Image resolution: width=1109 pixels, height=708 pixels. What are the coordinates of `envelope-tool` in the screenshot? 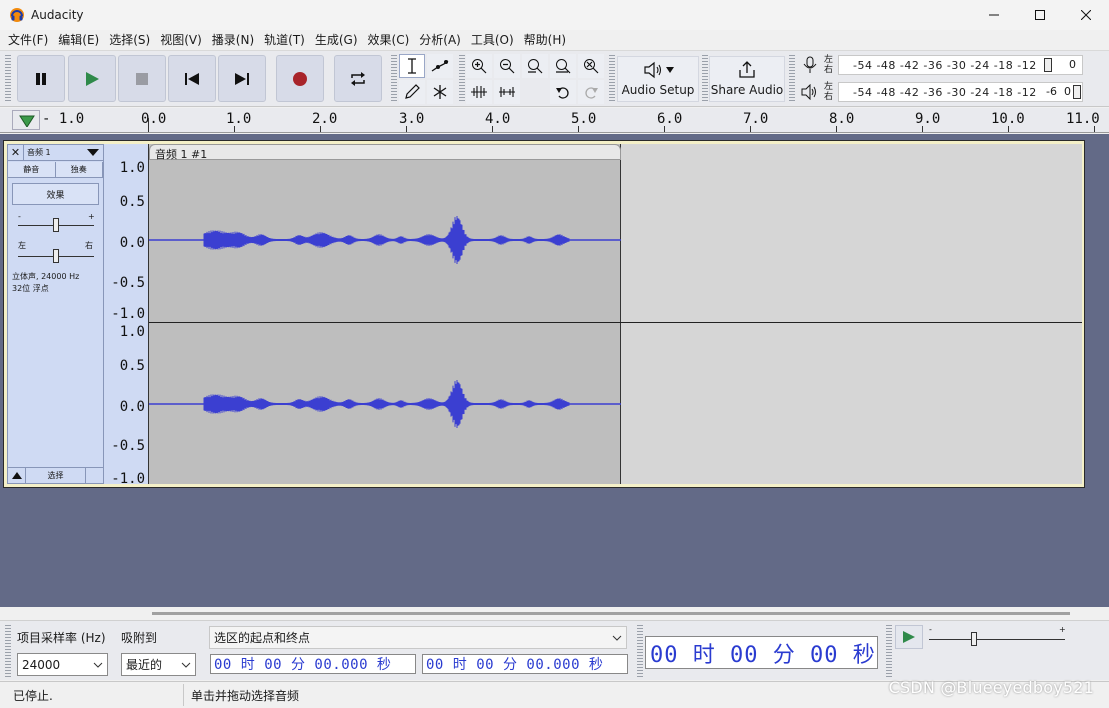 It's located at (440, 66).